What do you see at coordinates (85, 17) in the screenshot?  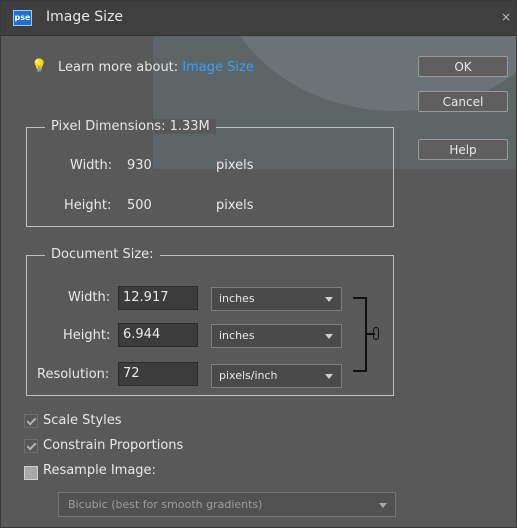 I see `window-title: Image Size` at bounding box center [85, 17].